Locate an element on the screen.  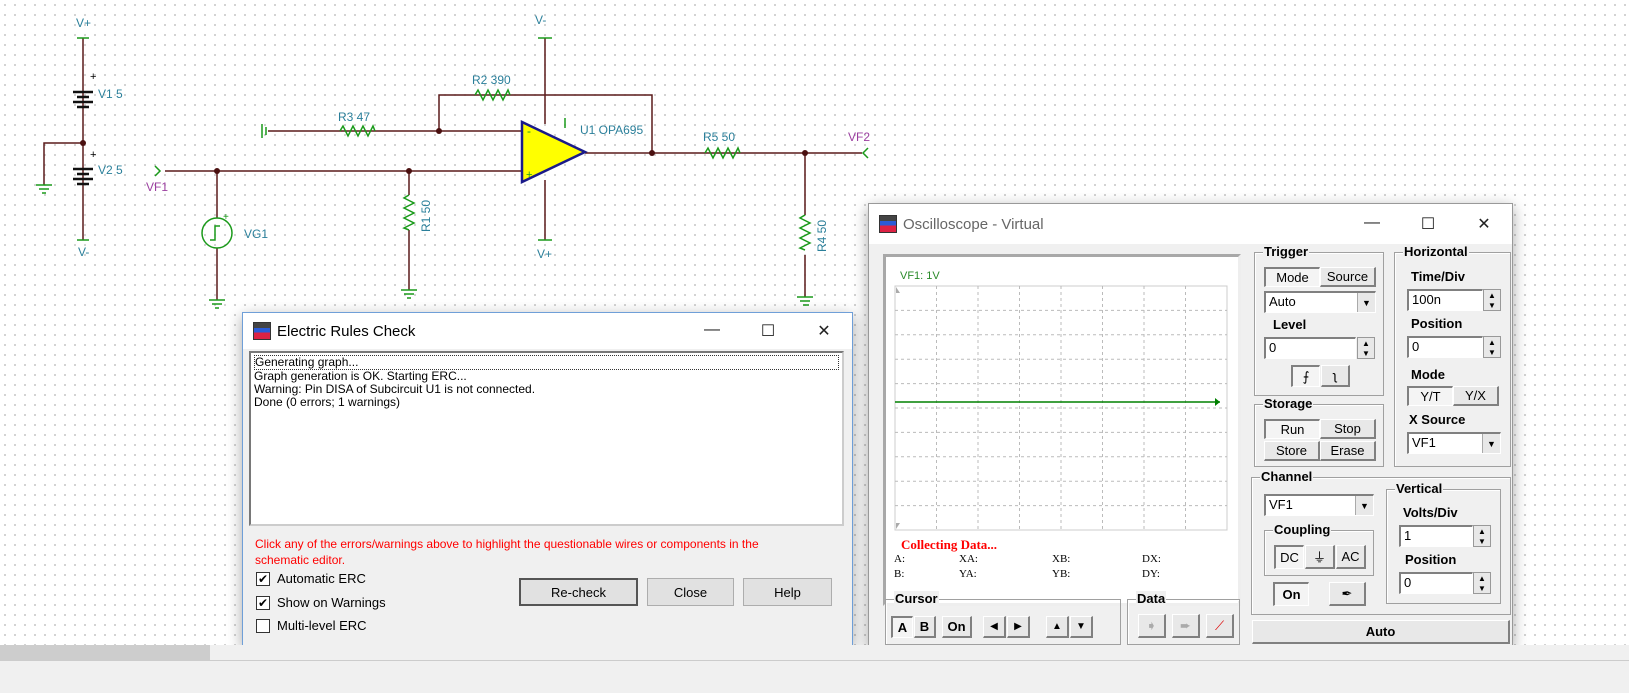
opamp-minus: - is located at coordinates (529, 131).